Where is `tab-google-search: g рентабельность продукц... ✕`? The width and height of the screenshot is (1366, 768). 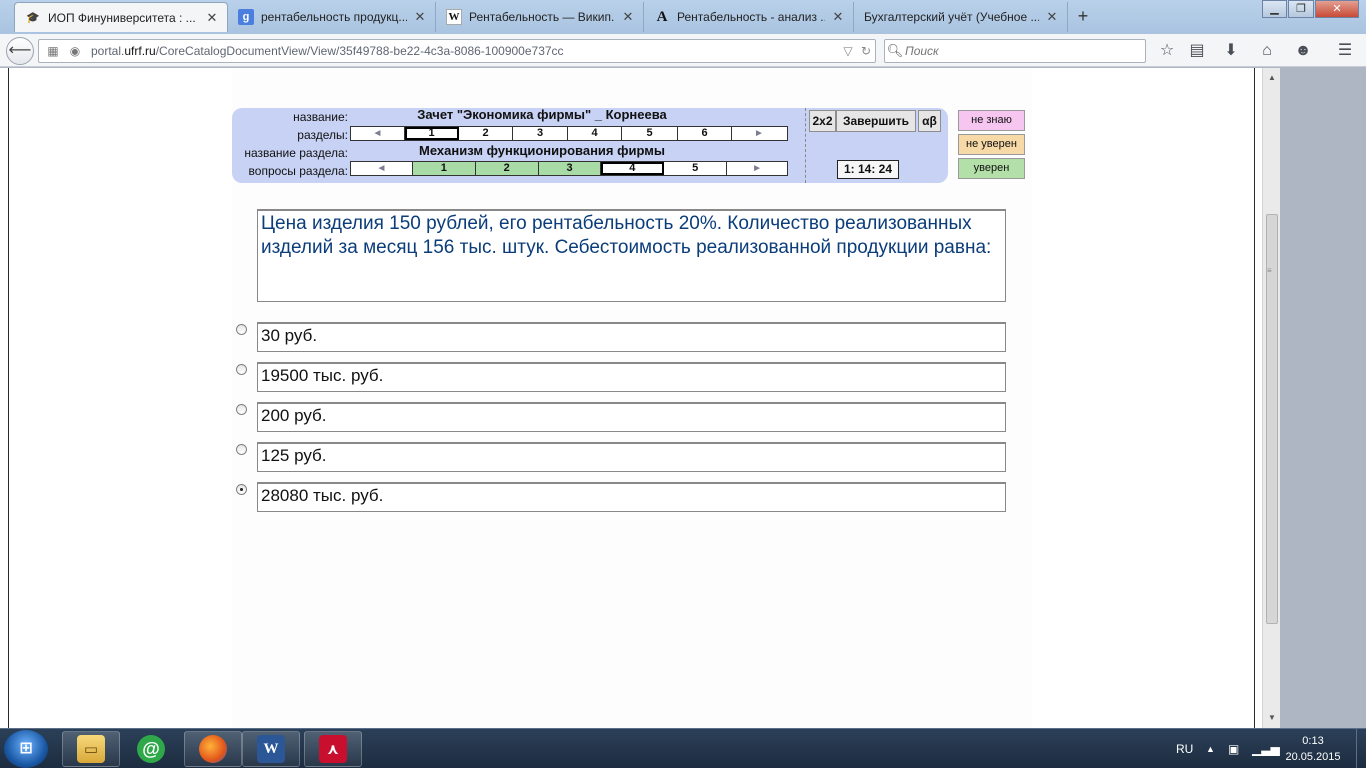 tab-google-search: g рентабельность продукц... ✕ is located at coordinates (332, 17).